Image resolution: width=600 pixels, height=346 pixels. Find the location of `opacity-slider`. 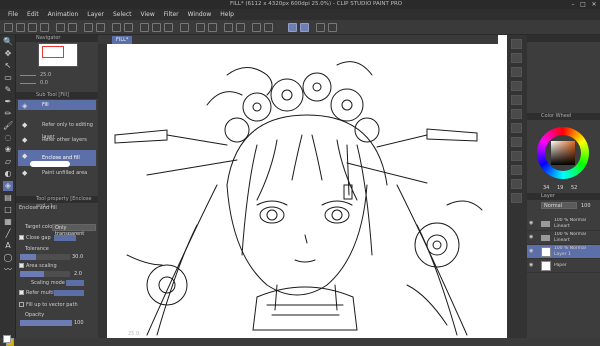

opacity-slider is located at coordinates (46, 323).